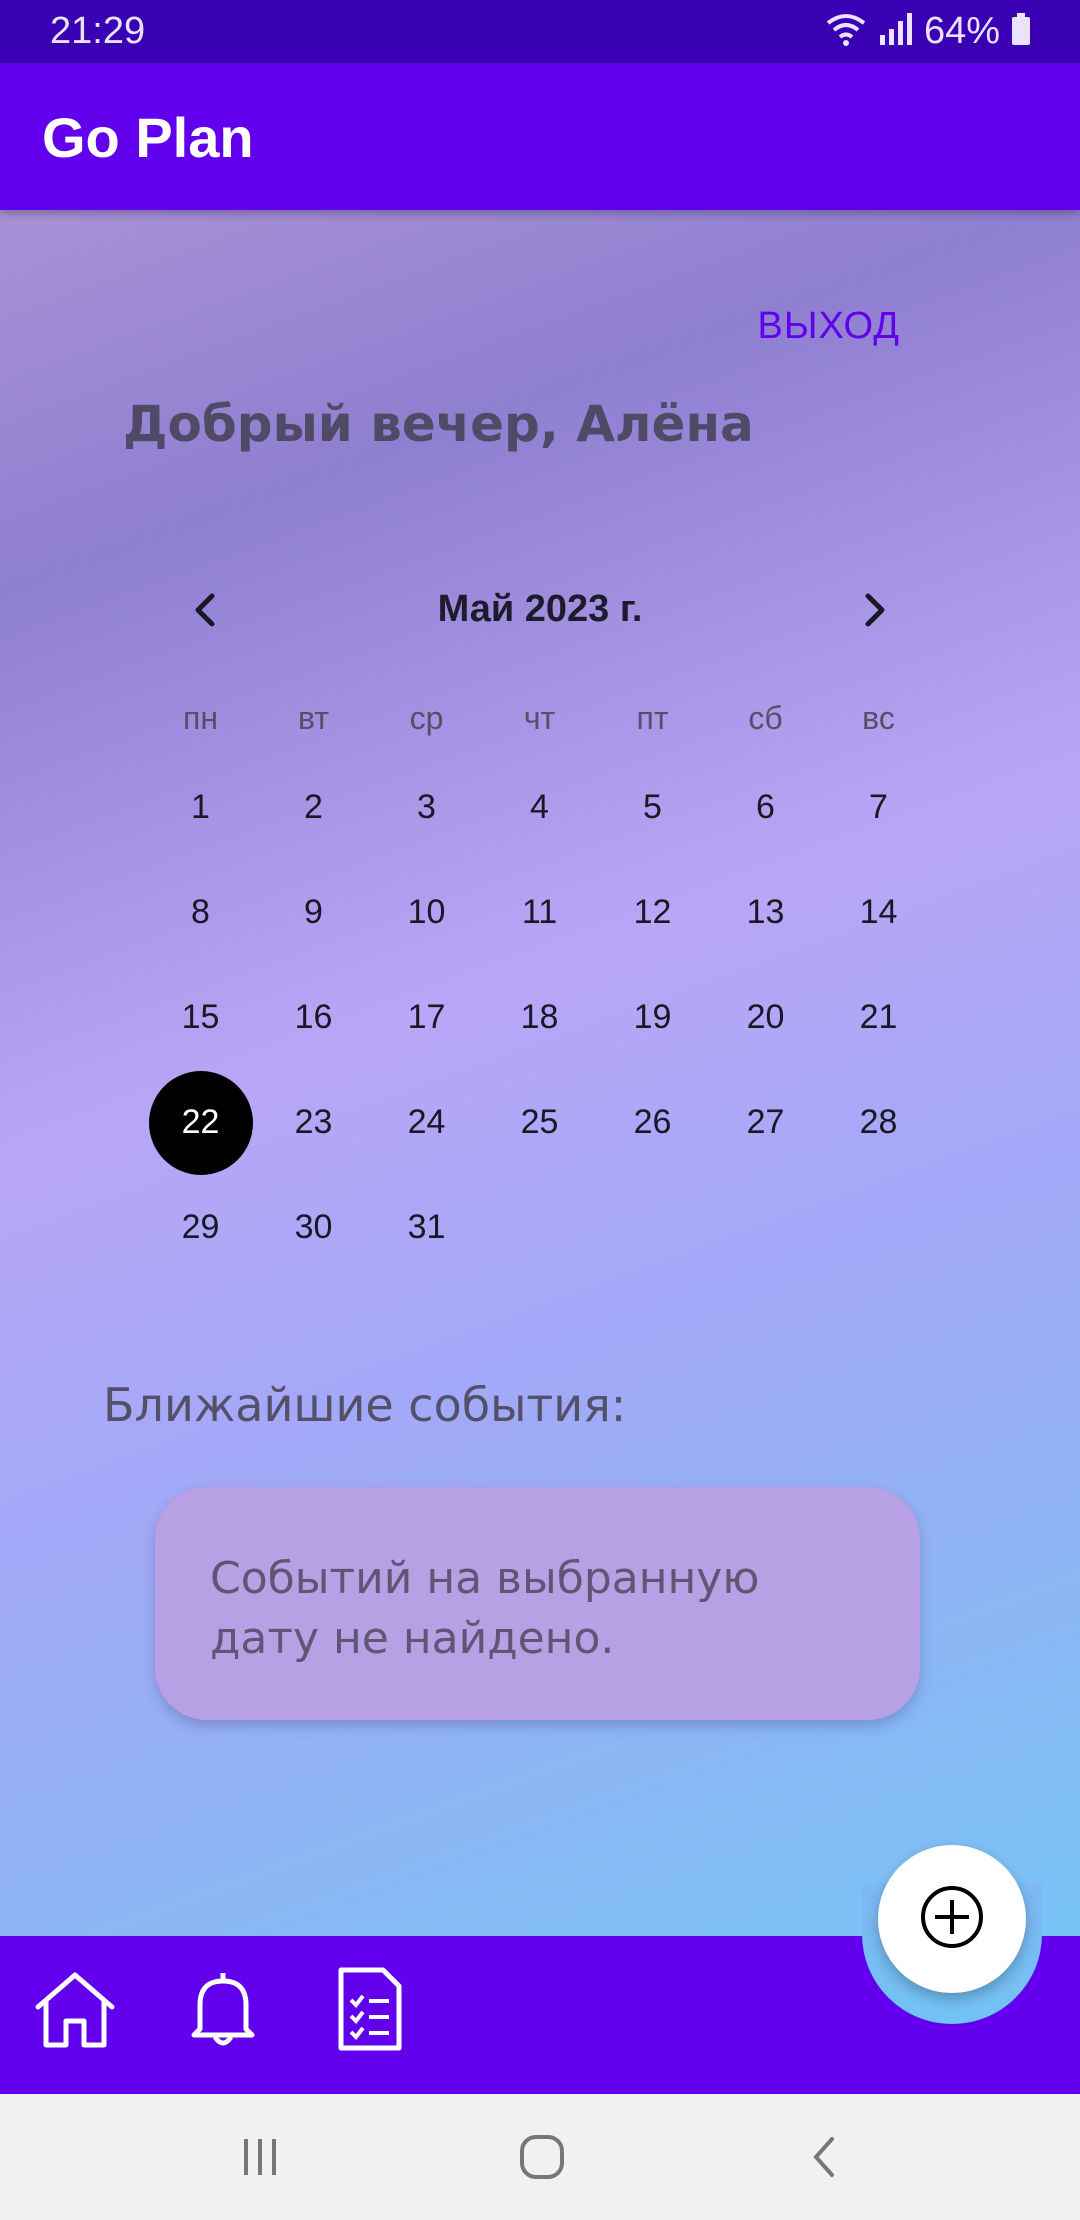  I want to click on calendar-day-number: 23, so click(313, 1122).